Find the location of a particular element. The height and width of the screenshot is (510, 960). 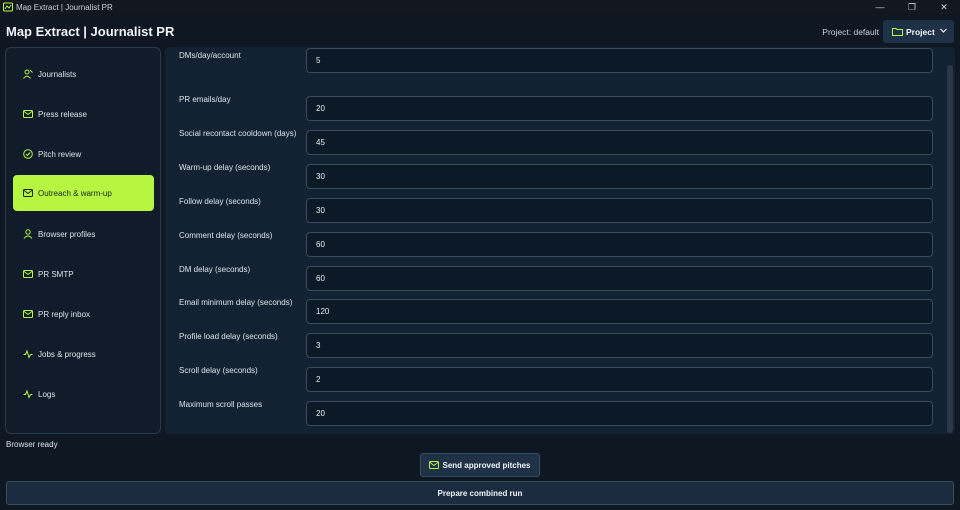

project-button: Project is located at coordinates (918, 31).